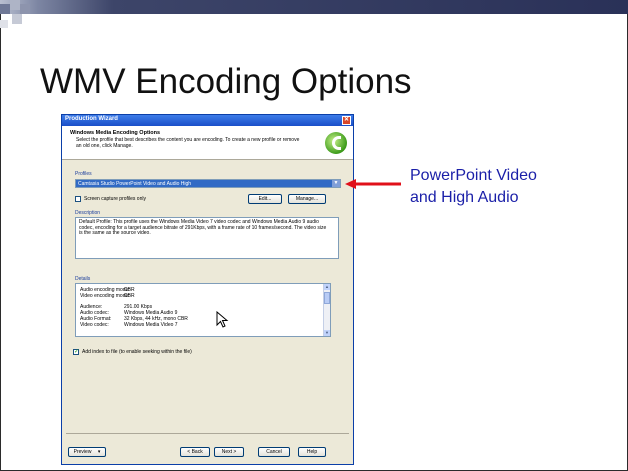 The width and height of the screenshot is (628, 471). What do you see at coordinates (473, 187) in the screenshot?
I see `annotation-label: PowerPoint Video and High Audio` at bounding box center [473, 187].